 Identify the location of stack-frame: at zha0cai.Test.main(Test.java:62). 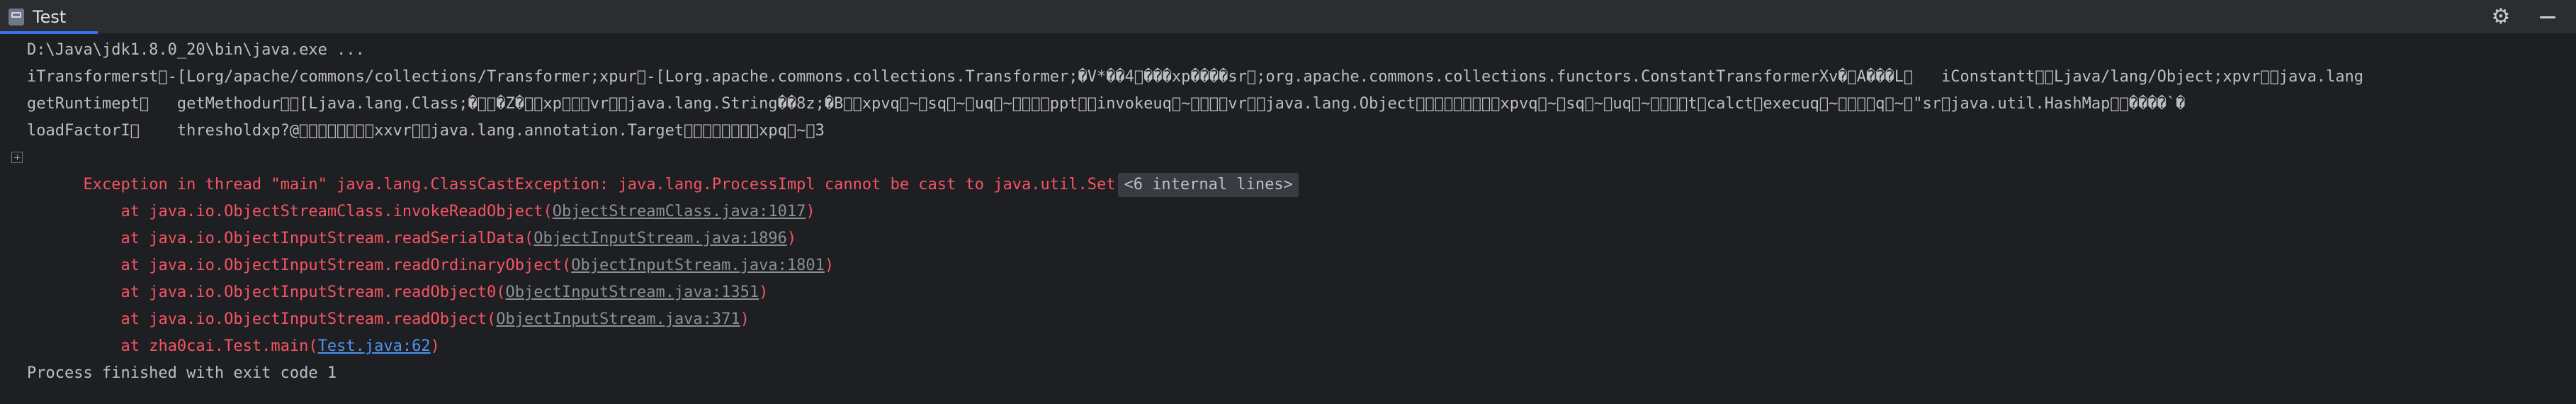
(233, 330).